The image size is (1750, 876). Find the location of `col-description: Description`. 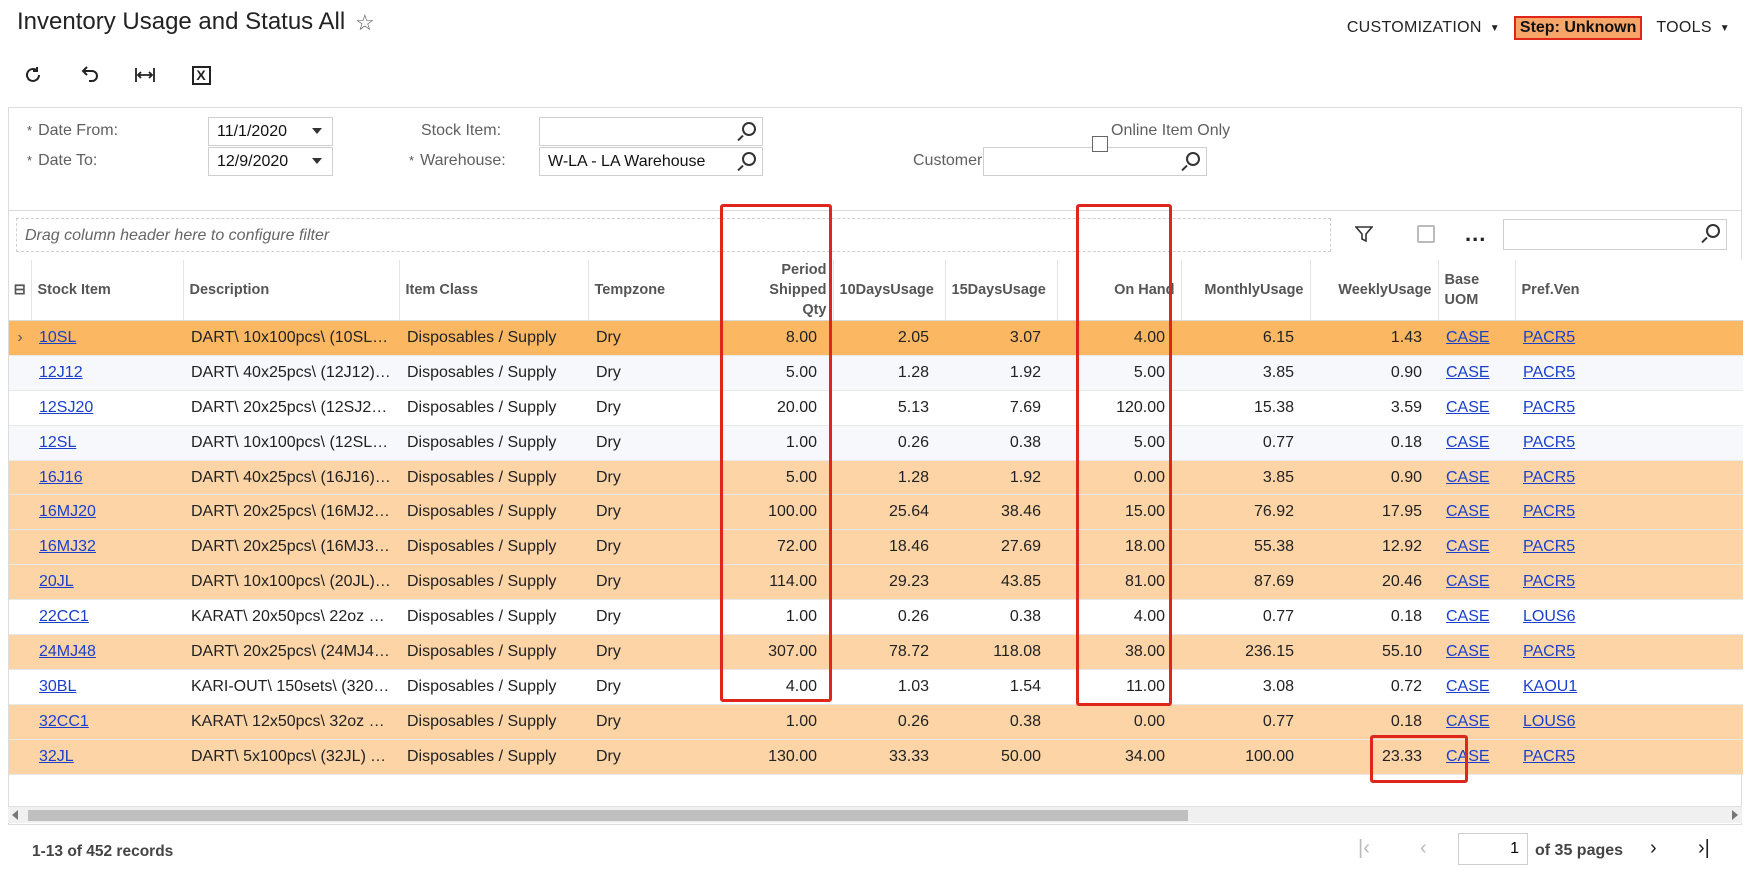

col-description: Description is located at coordinates (291, 290).